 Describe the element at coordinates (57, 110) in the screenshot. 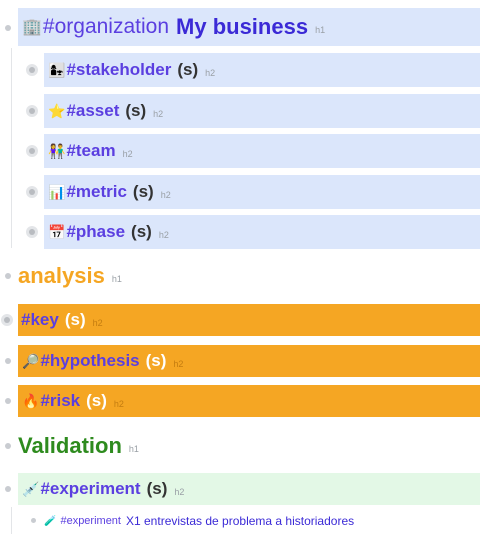

I see `star-icon: ⭐` at that location.